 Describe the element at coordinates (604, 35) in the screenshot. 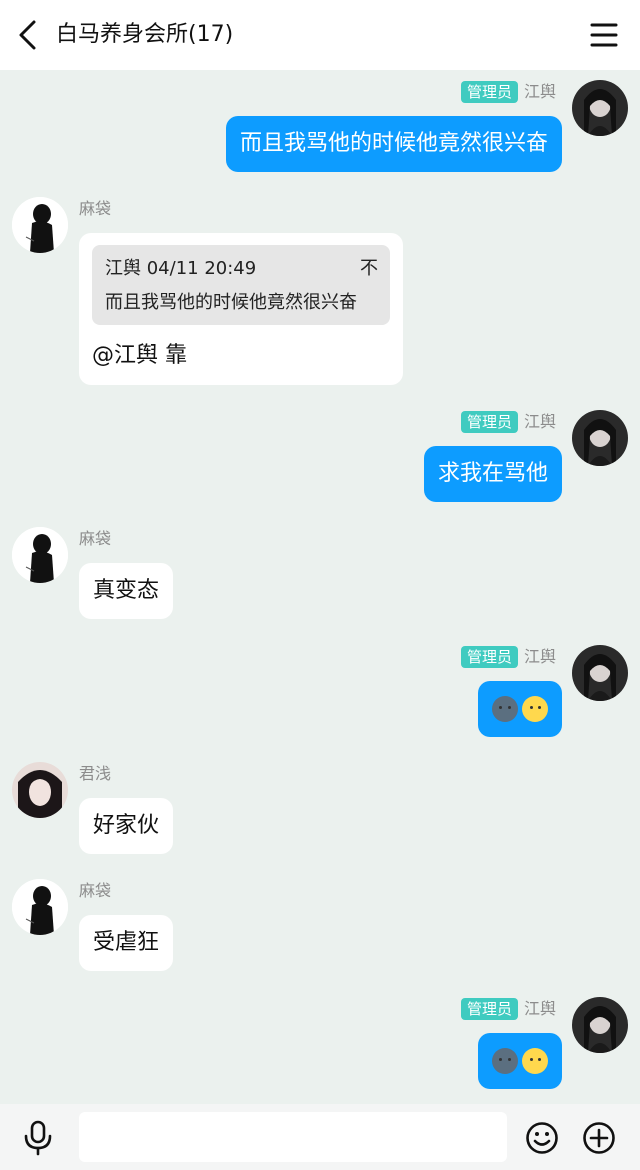

I see `menu-button` at that location.